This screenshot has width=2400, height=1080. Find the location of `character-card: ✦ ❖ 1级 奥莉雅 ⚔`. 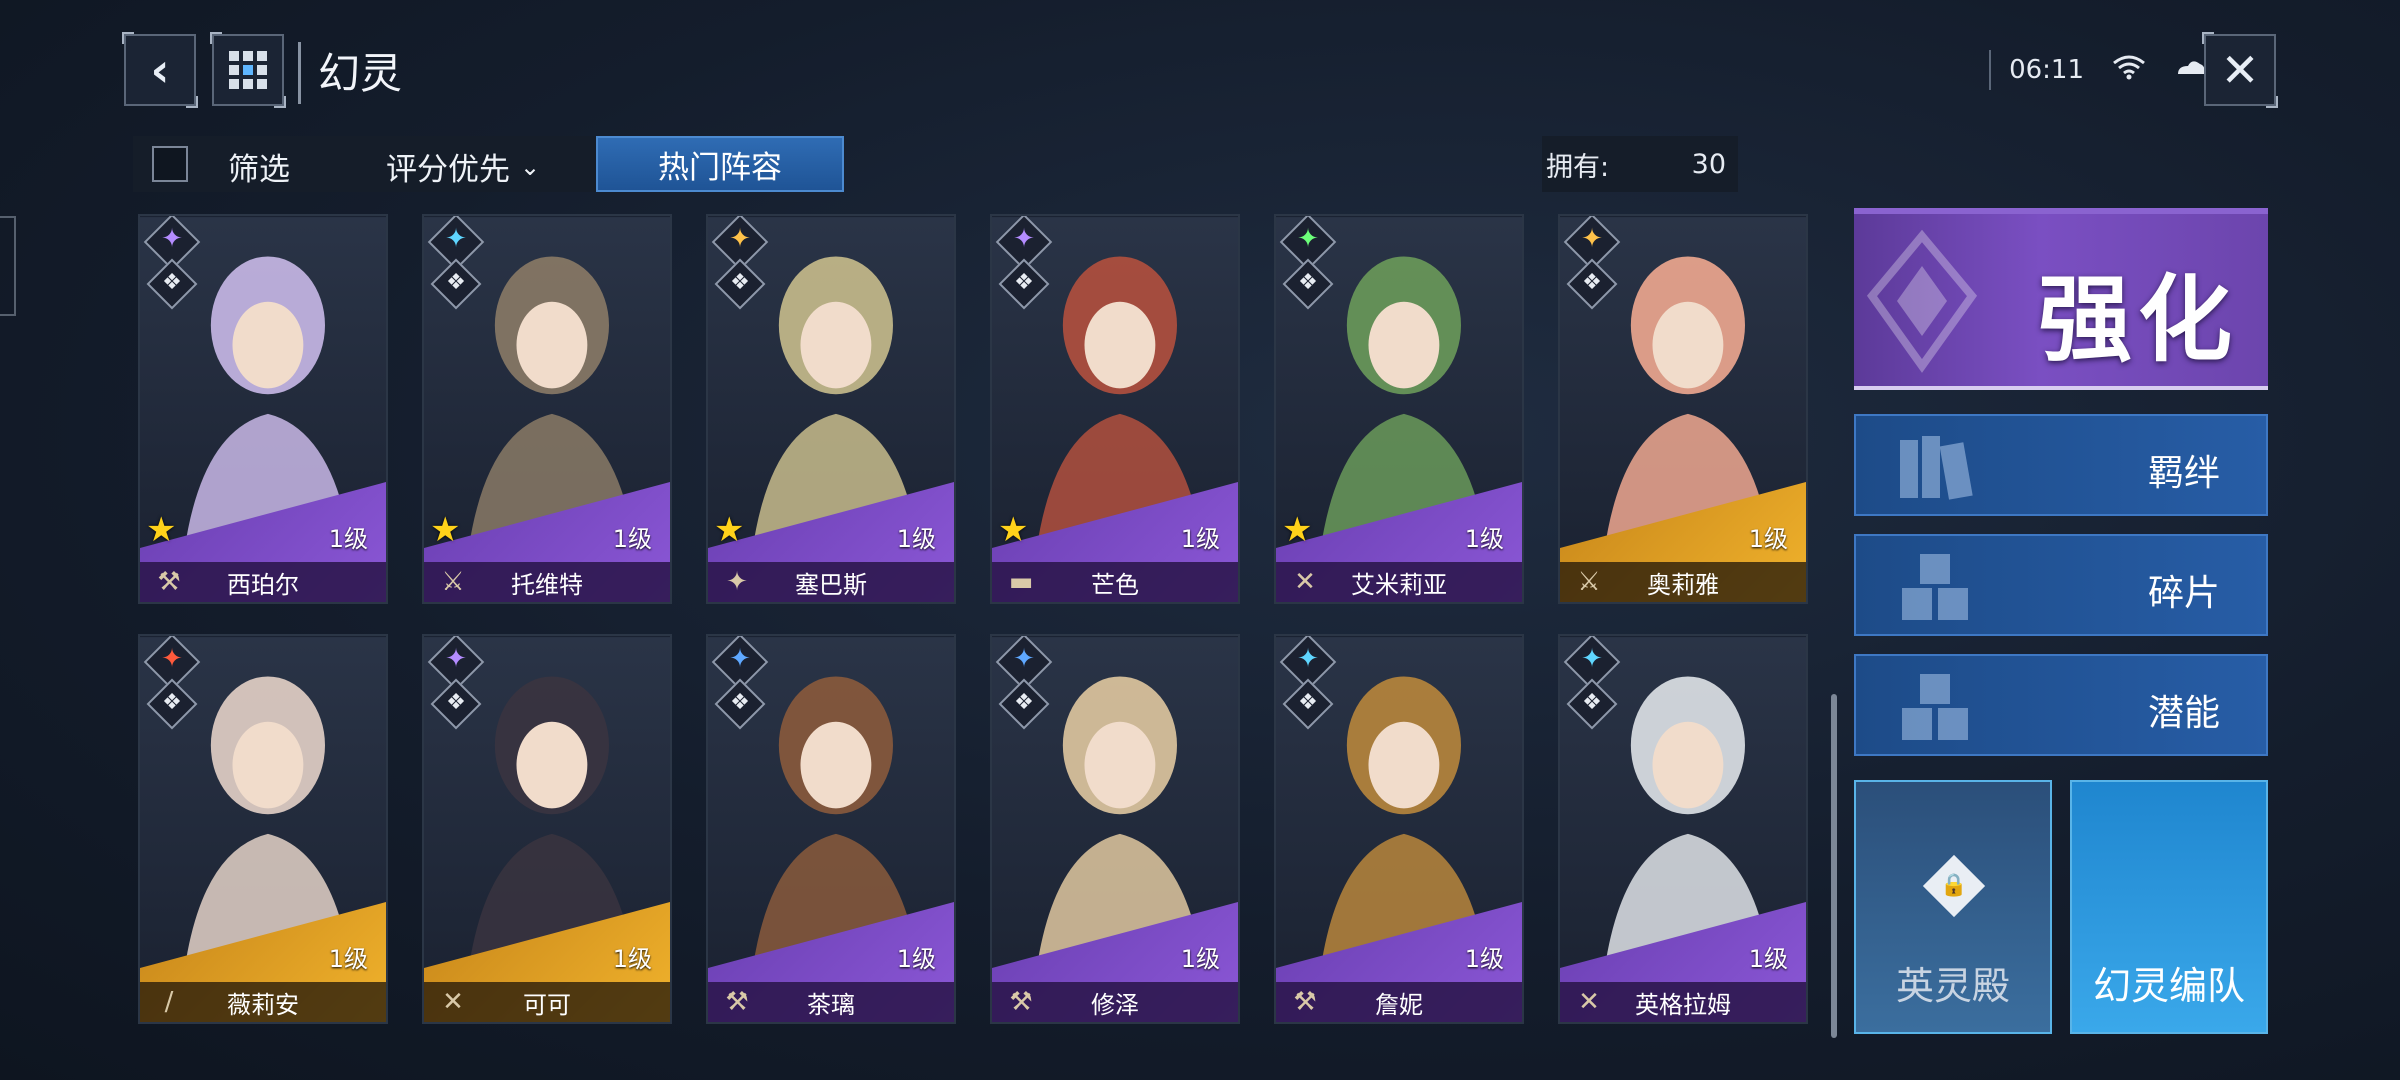

character-card: ✦ ❖ 1级 奥莉雅 ⚔ is located at coordinates (1683, 409).